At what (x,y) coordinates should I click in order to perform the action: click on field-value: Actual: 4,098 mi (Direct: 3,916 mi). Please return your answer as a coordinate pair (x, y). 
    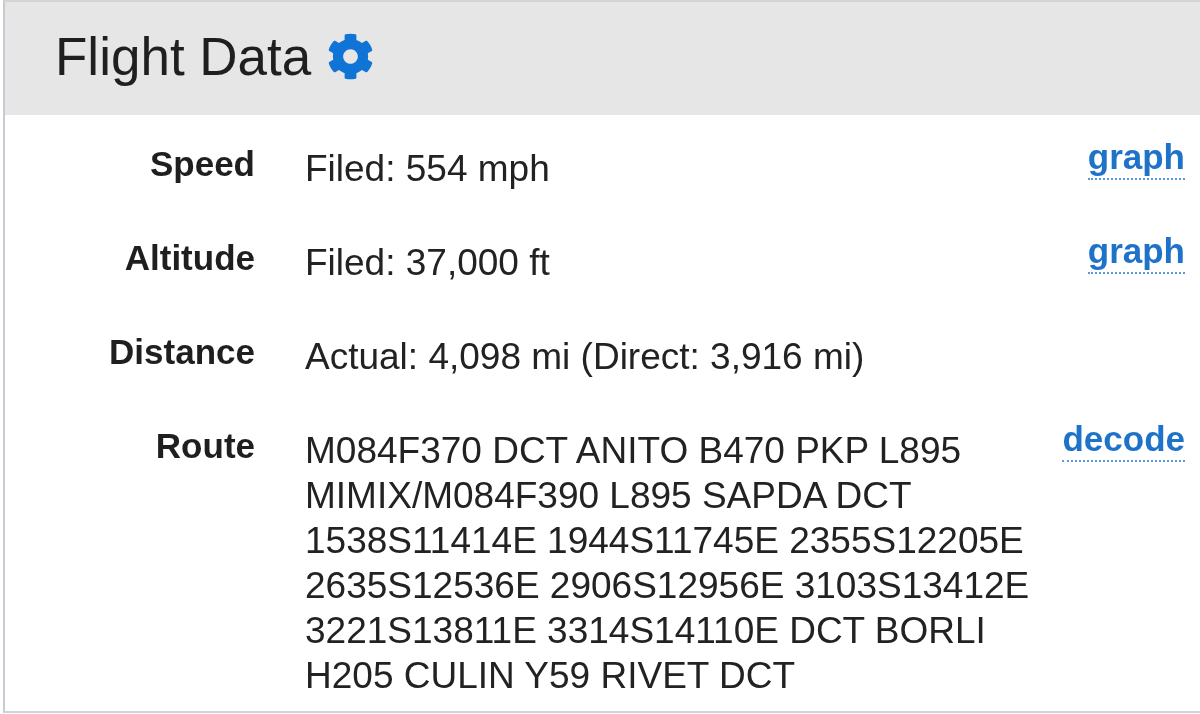
    Looking at the image, I should click on (585, 357).